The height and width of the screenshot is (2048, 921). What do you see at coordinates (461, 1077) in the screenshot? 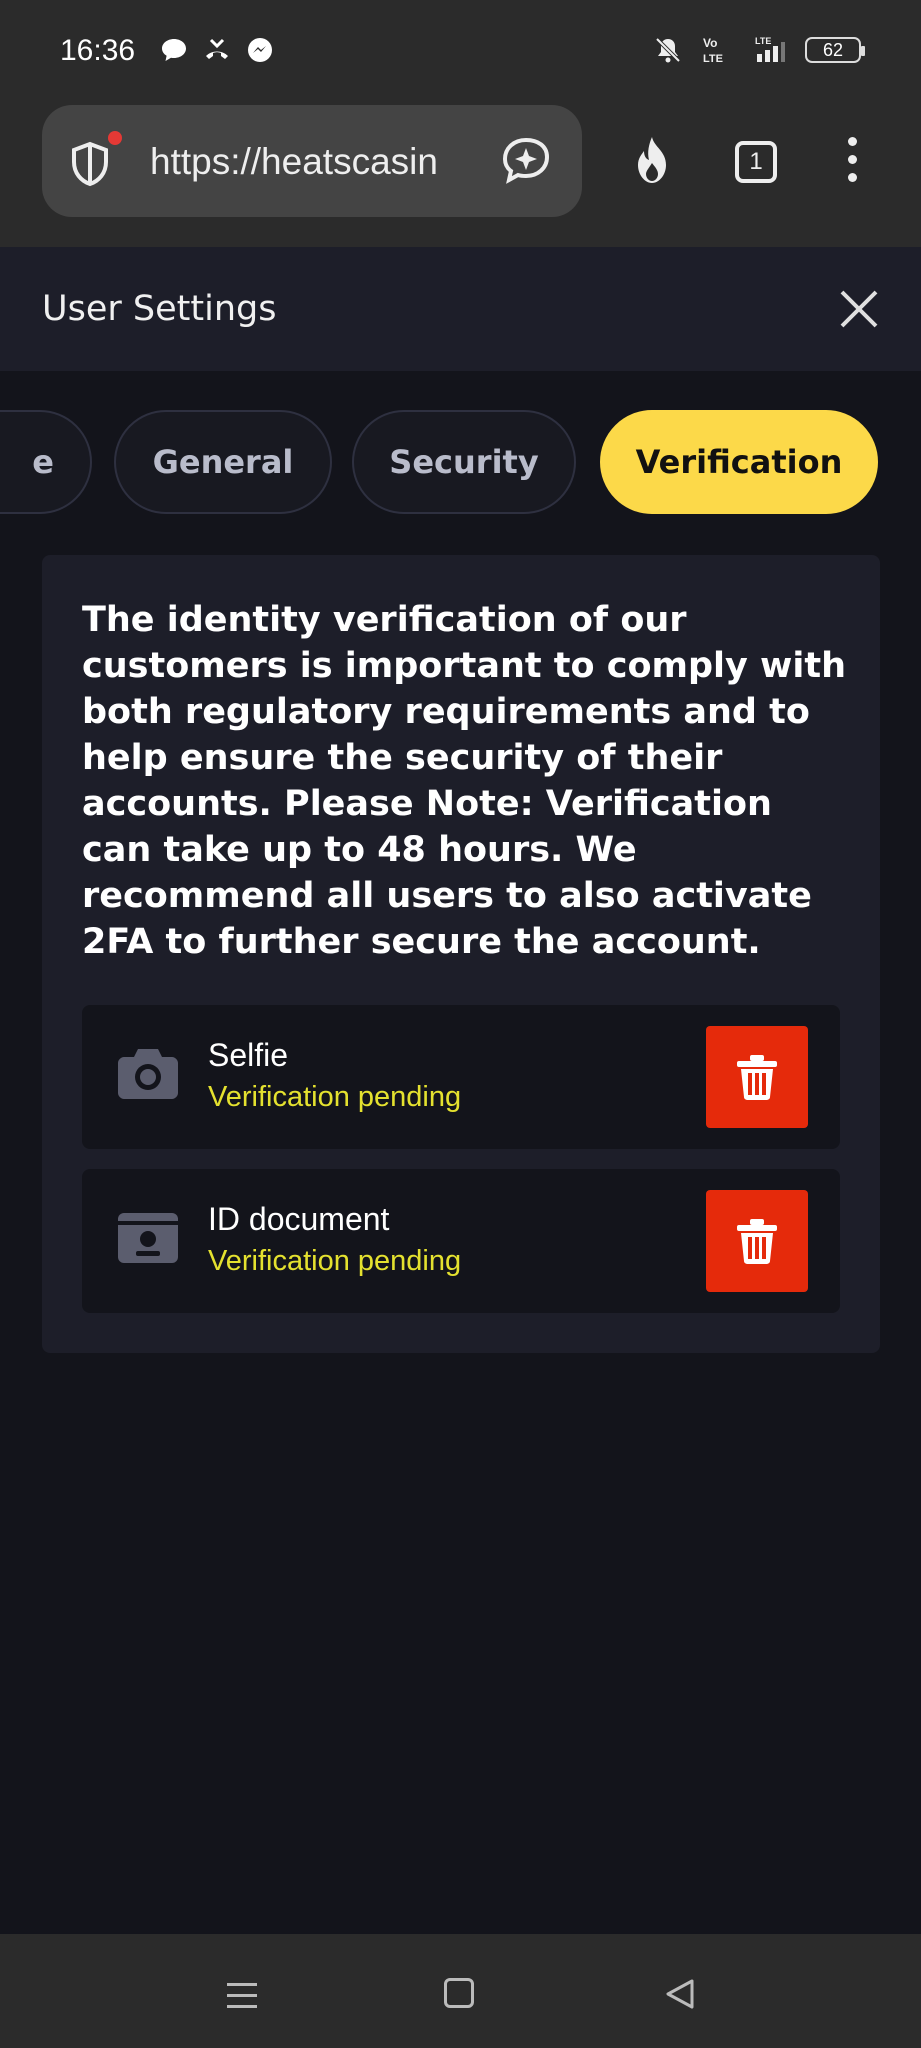
I see `document-item-selfie: Selfie Verification pending` at bounding box center [461, 1077].